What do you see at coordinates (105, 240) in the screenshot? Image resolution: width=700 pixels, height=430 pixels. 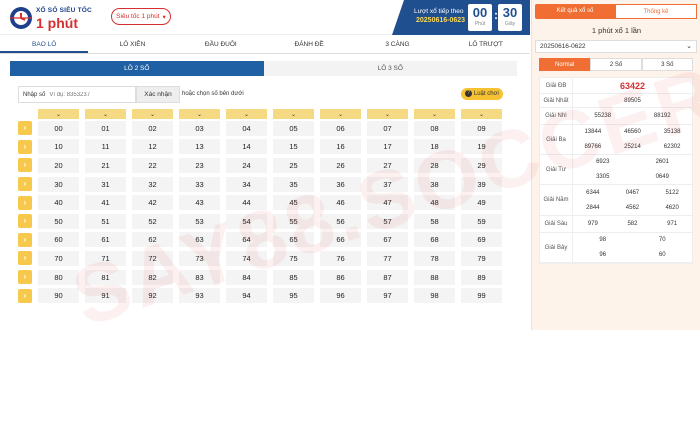 I see `number-cell: 61` at bounding box center [105, 240].